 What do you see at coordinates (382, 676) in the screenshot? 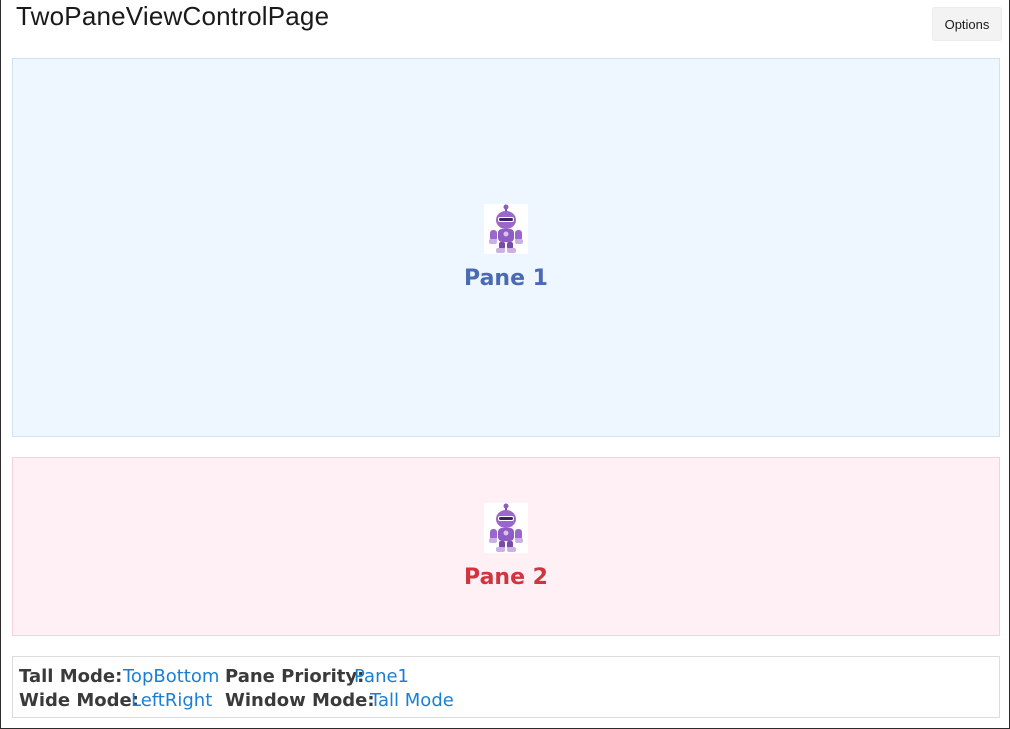
I see `pane-priority-value: Pane1` at bounding box center [382, 676].